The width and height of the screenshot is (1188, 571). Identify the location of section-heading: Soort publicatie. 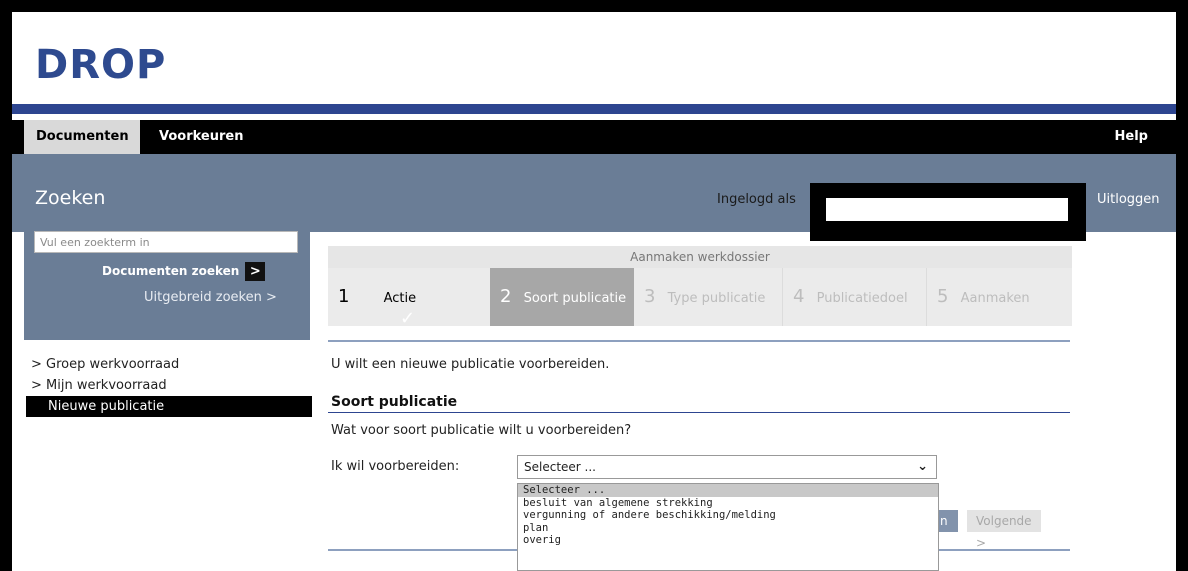
(394, 402).